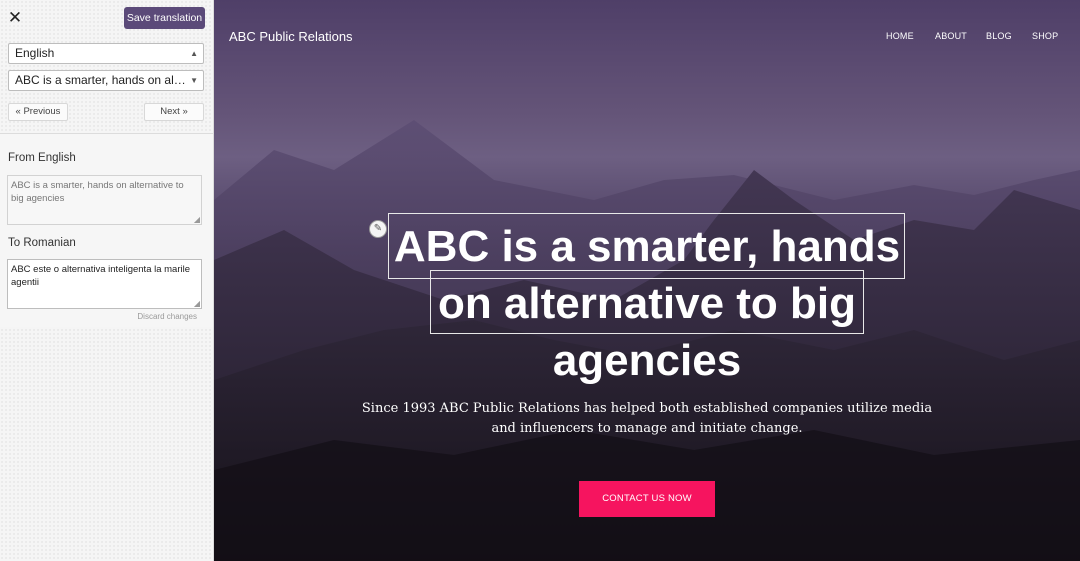 The width and height of the screenshot is (1080, 561). Describe the element at coordinates (194, 53) in the screenshot. I see `chevron-down-icon: ▲` at that location.